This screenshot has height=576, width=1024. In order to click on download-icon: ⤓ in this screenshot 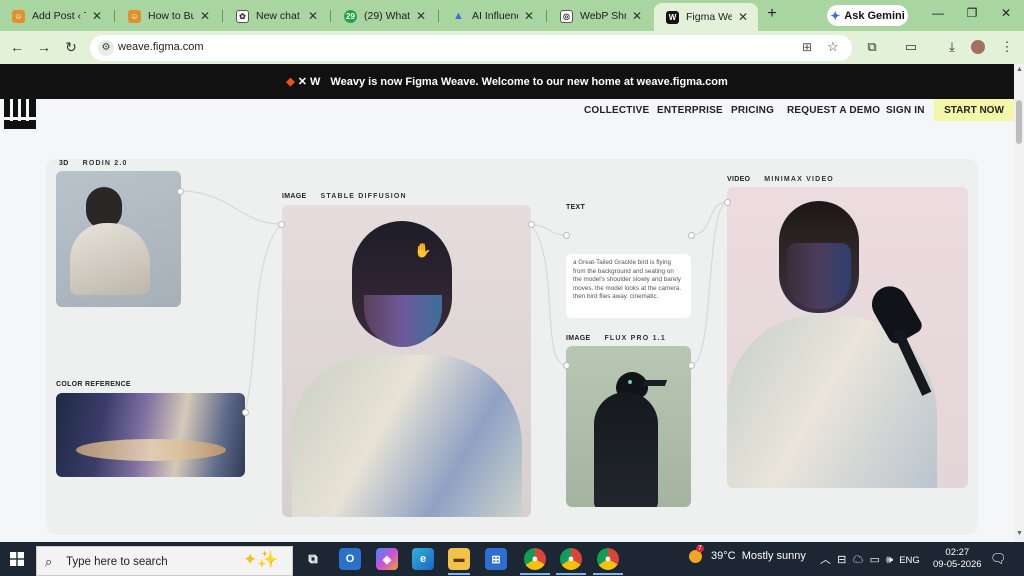, I will do `click(952, 47)`.